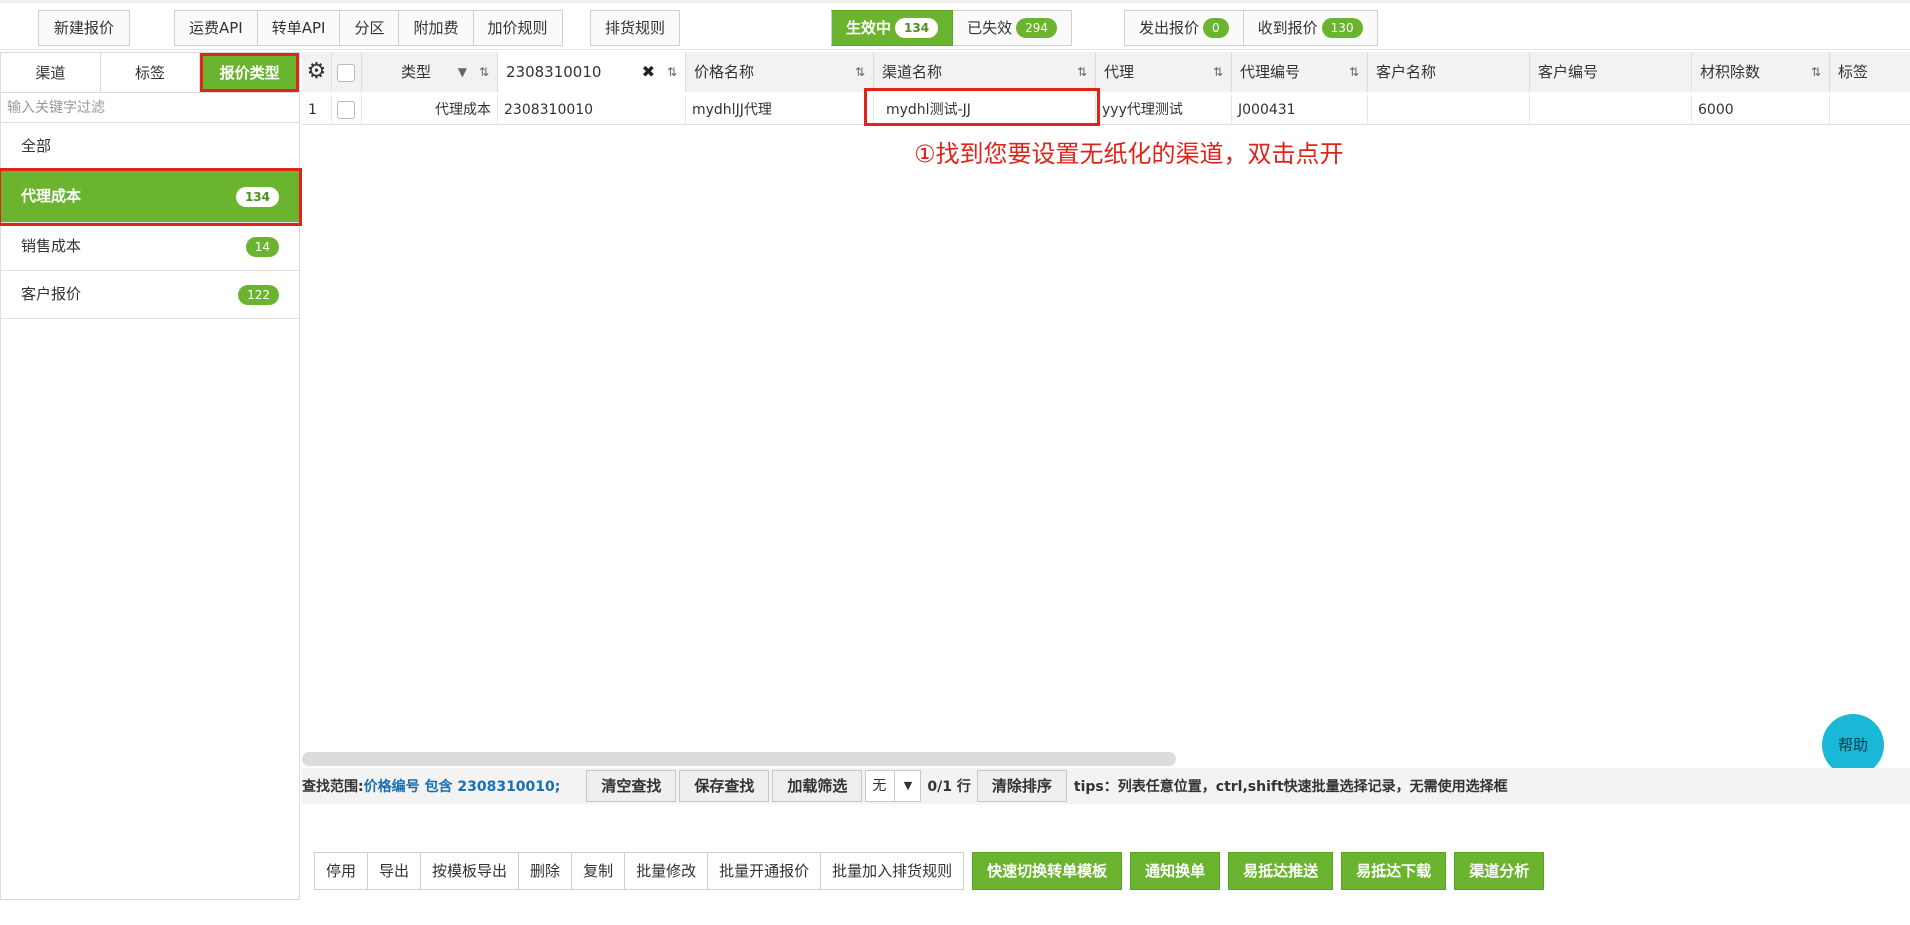 The height and width of the screenshot is (925, 1910). What do you see at coordinates (1287, 28) in the screenshot?
I see `received-quotes-label: 收到报价` at bounding box center [1287, 28].